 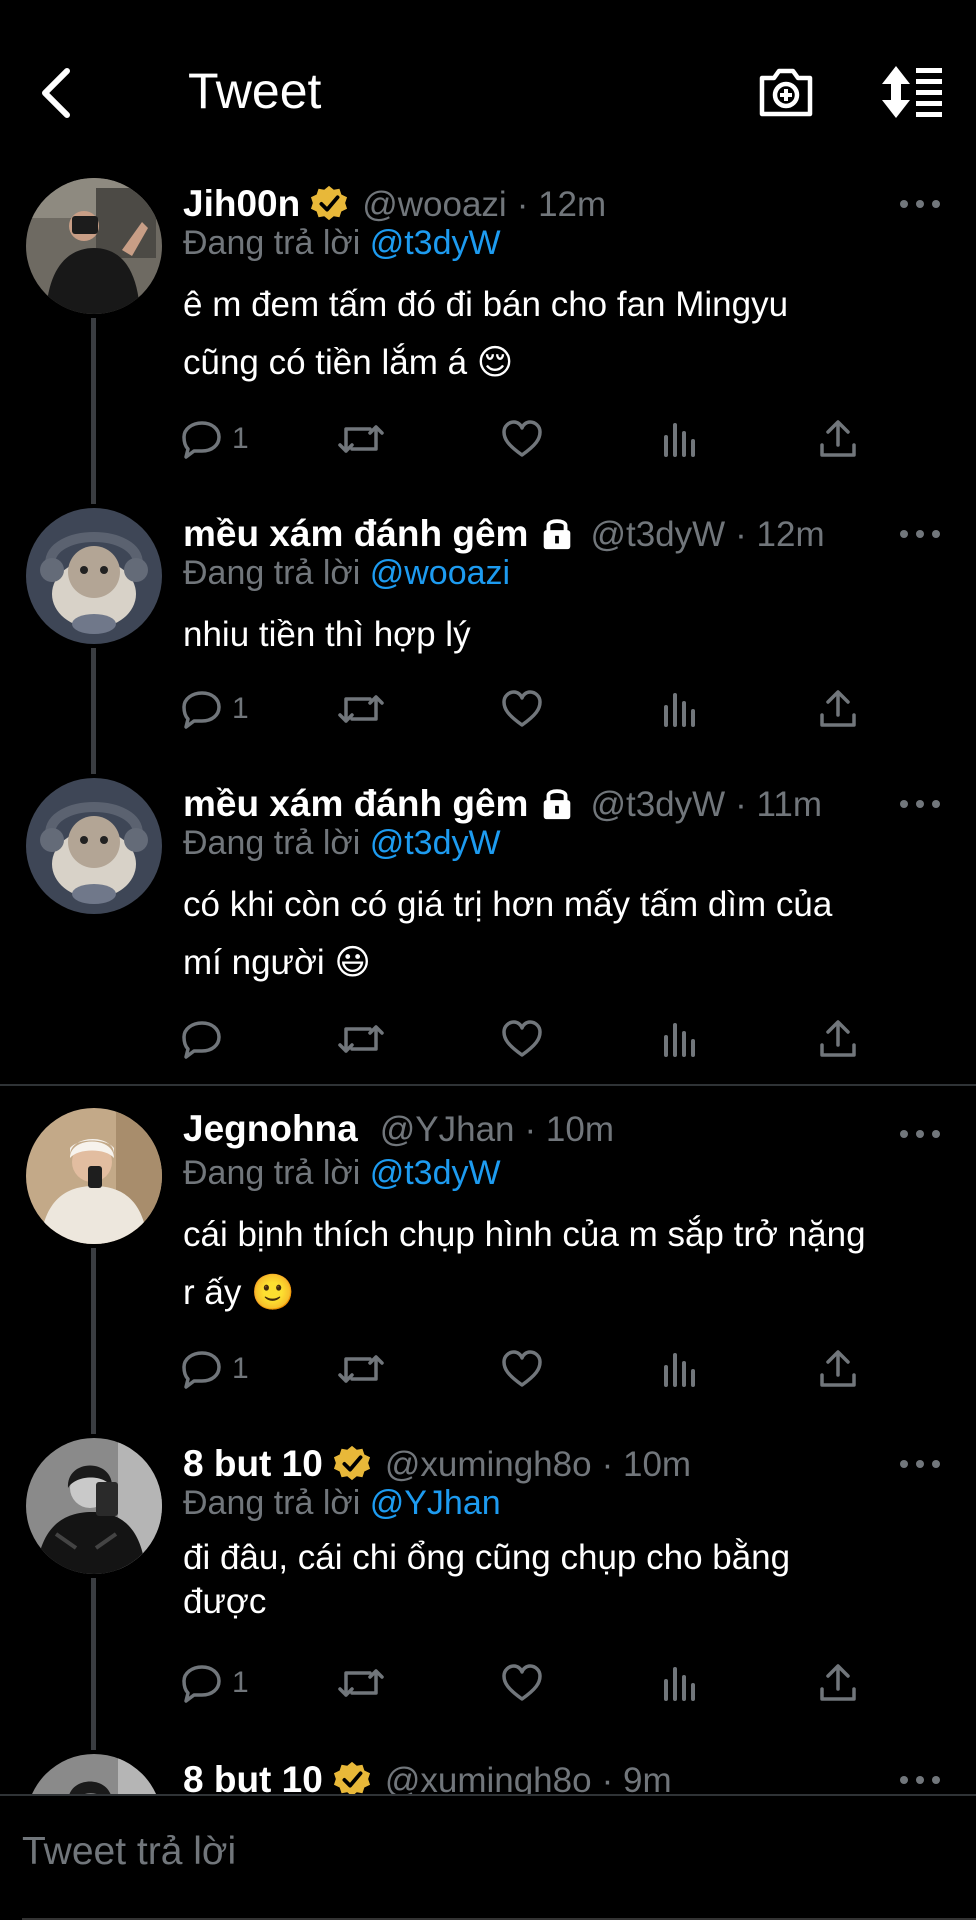 I want to click on tweet: 8 but 10 @xumingh8o · 9m, so click(x=488, y=1770).